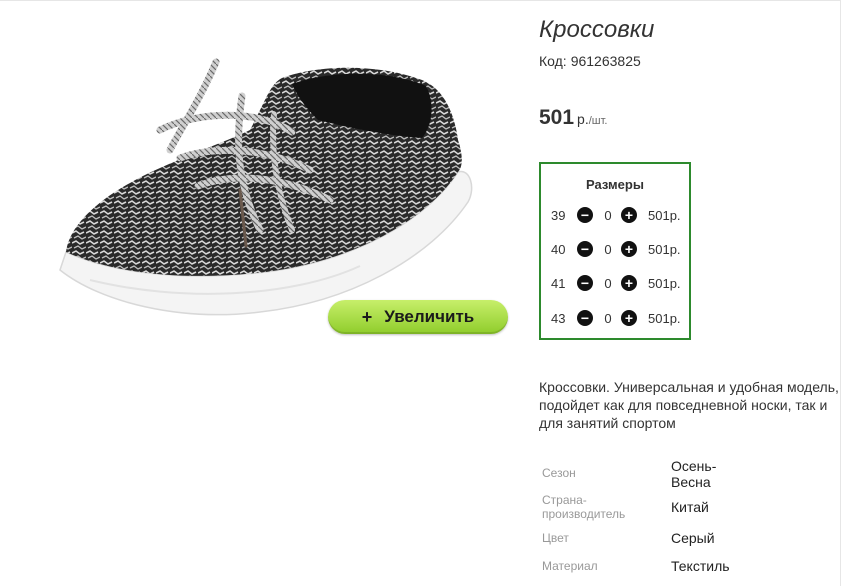  I want to click on size-row: 43 − 0 + 501р., so click(616, 318).